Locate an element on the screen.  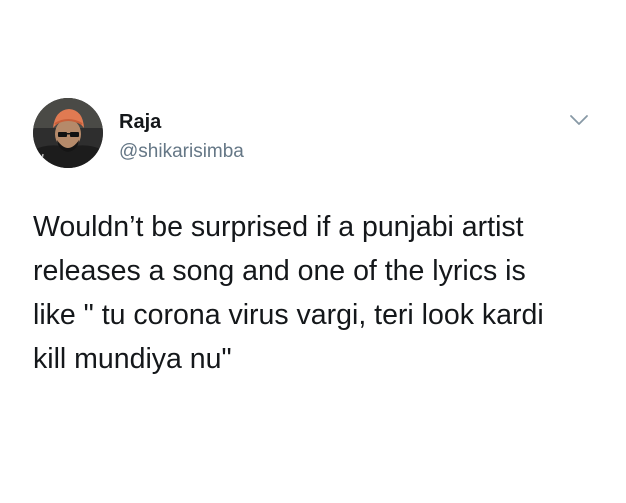
profile-photo-icon is located at coordinates (68, 133).